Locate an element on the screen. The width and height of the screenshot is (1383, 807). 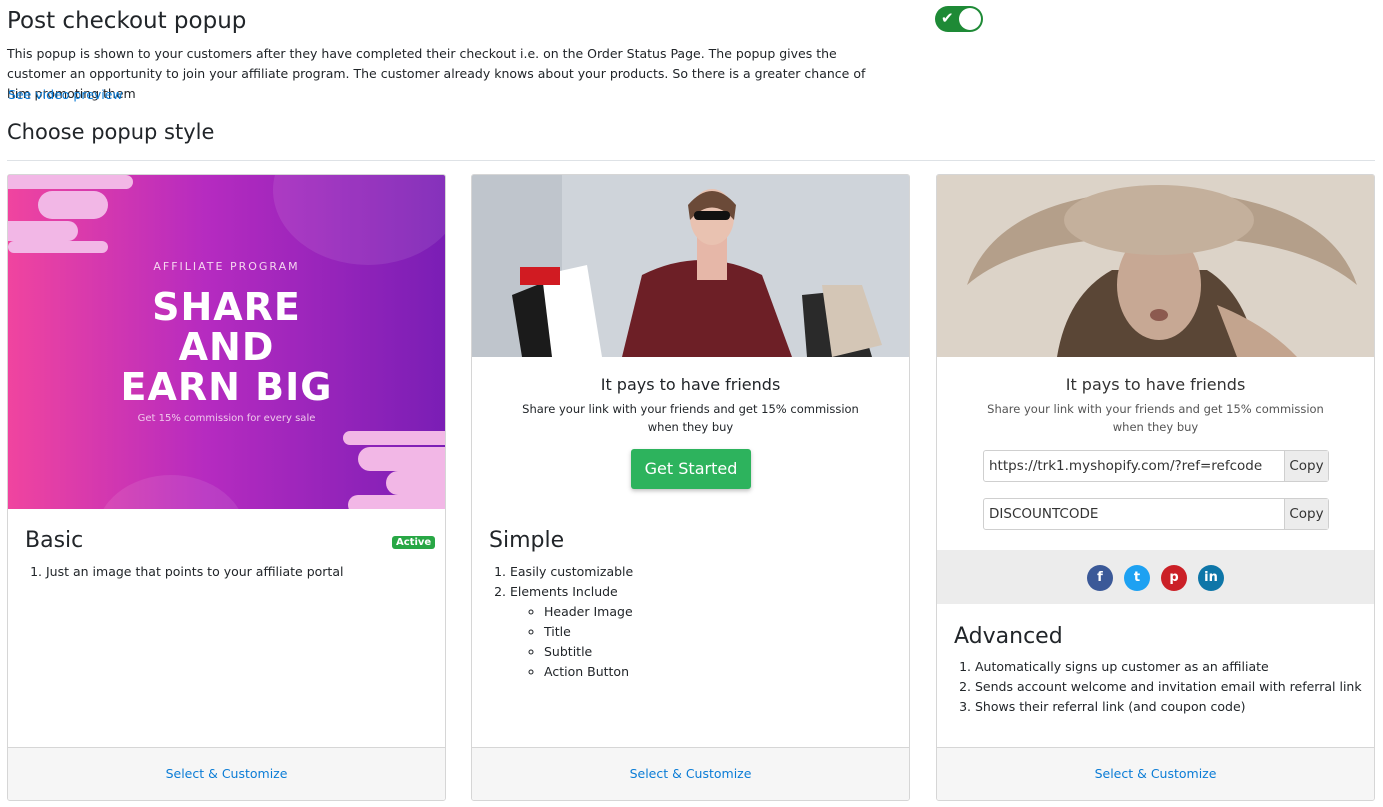
active-badge: Active is located at coordinates (414, 542).